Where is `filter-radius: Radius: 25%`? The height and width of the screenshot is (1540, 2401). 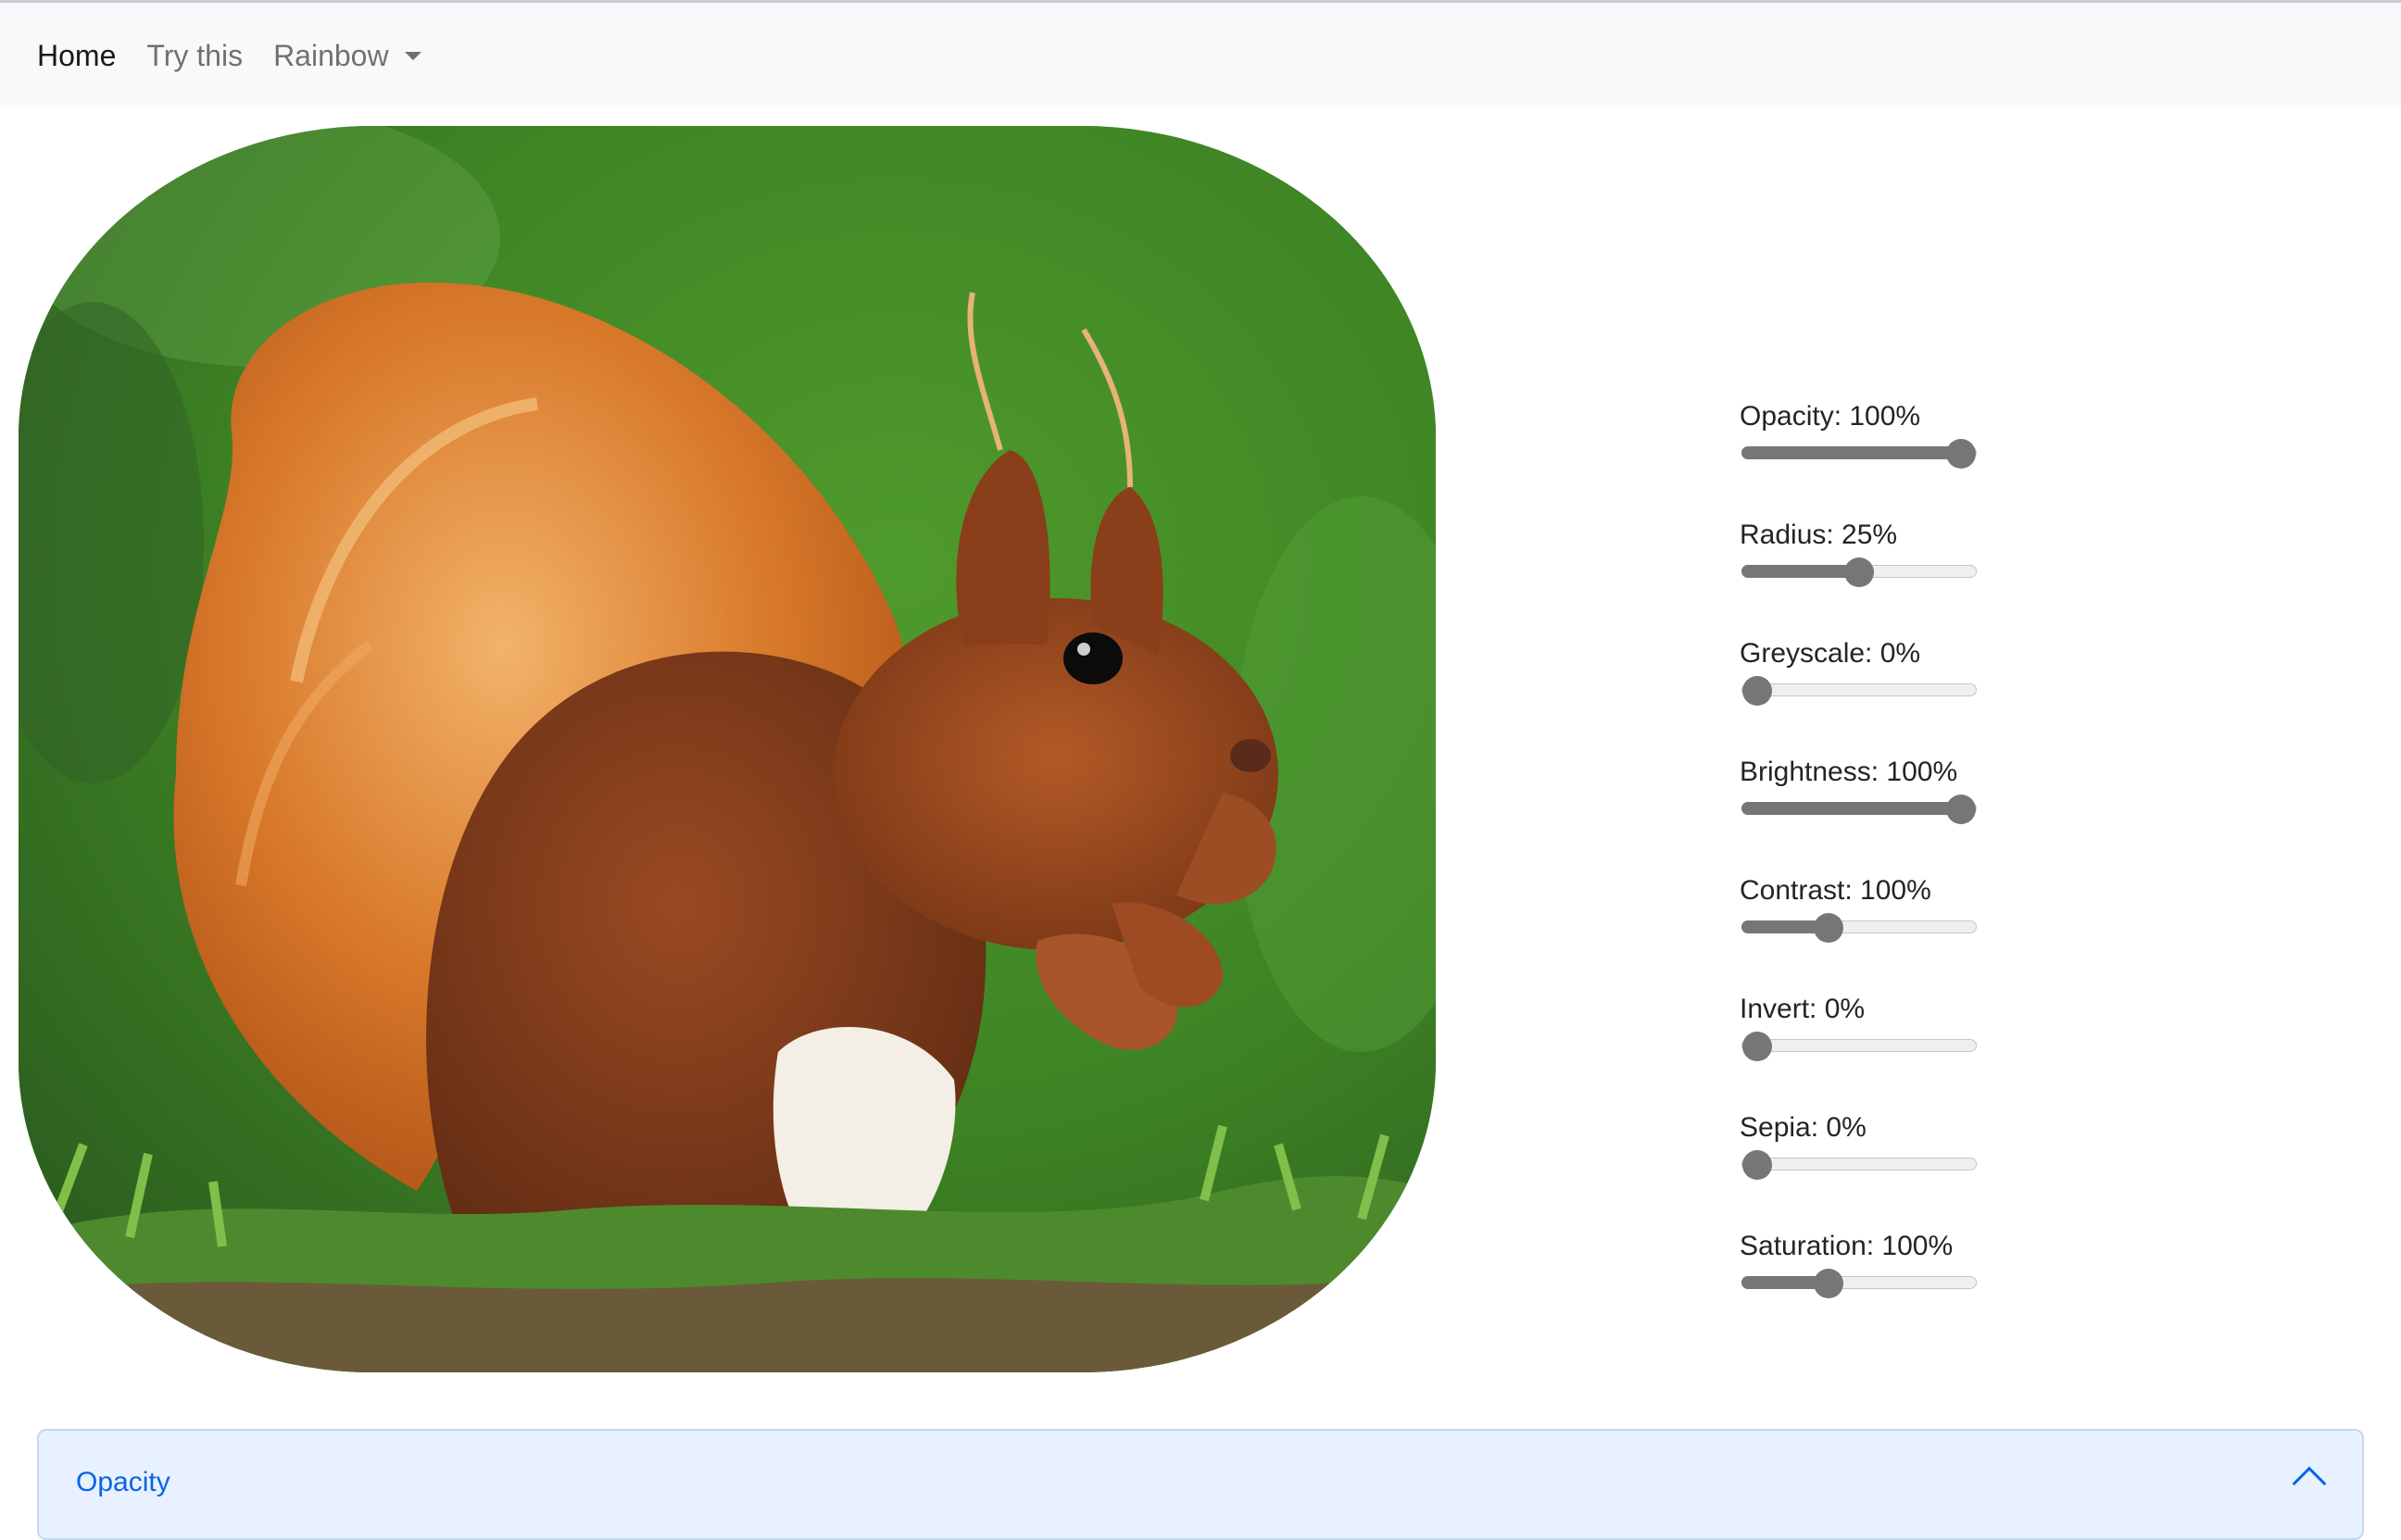 filter-radius: Radius: 25% is located at coordinates (1879, 576).